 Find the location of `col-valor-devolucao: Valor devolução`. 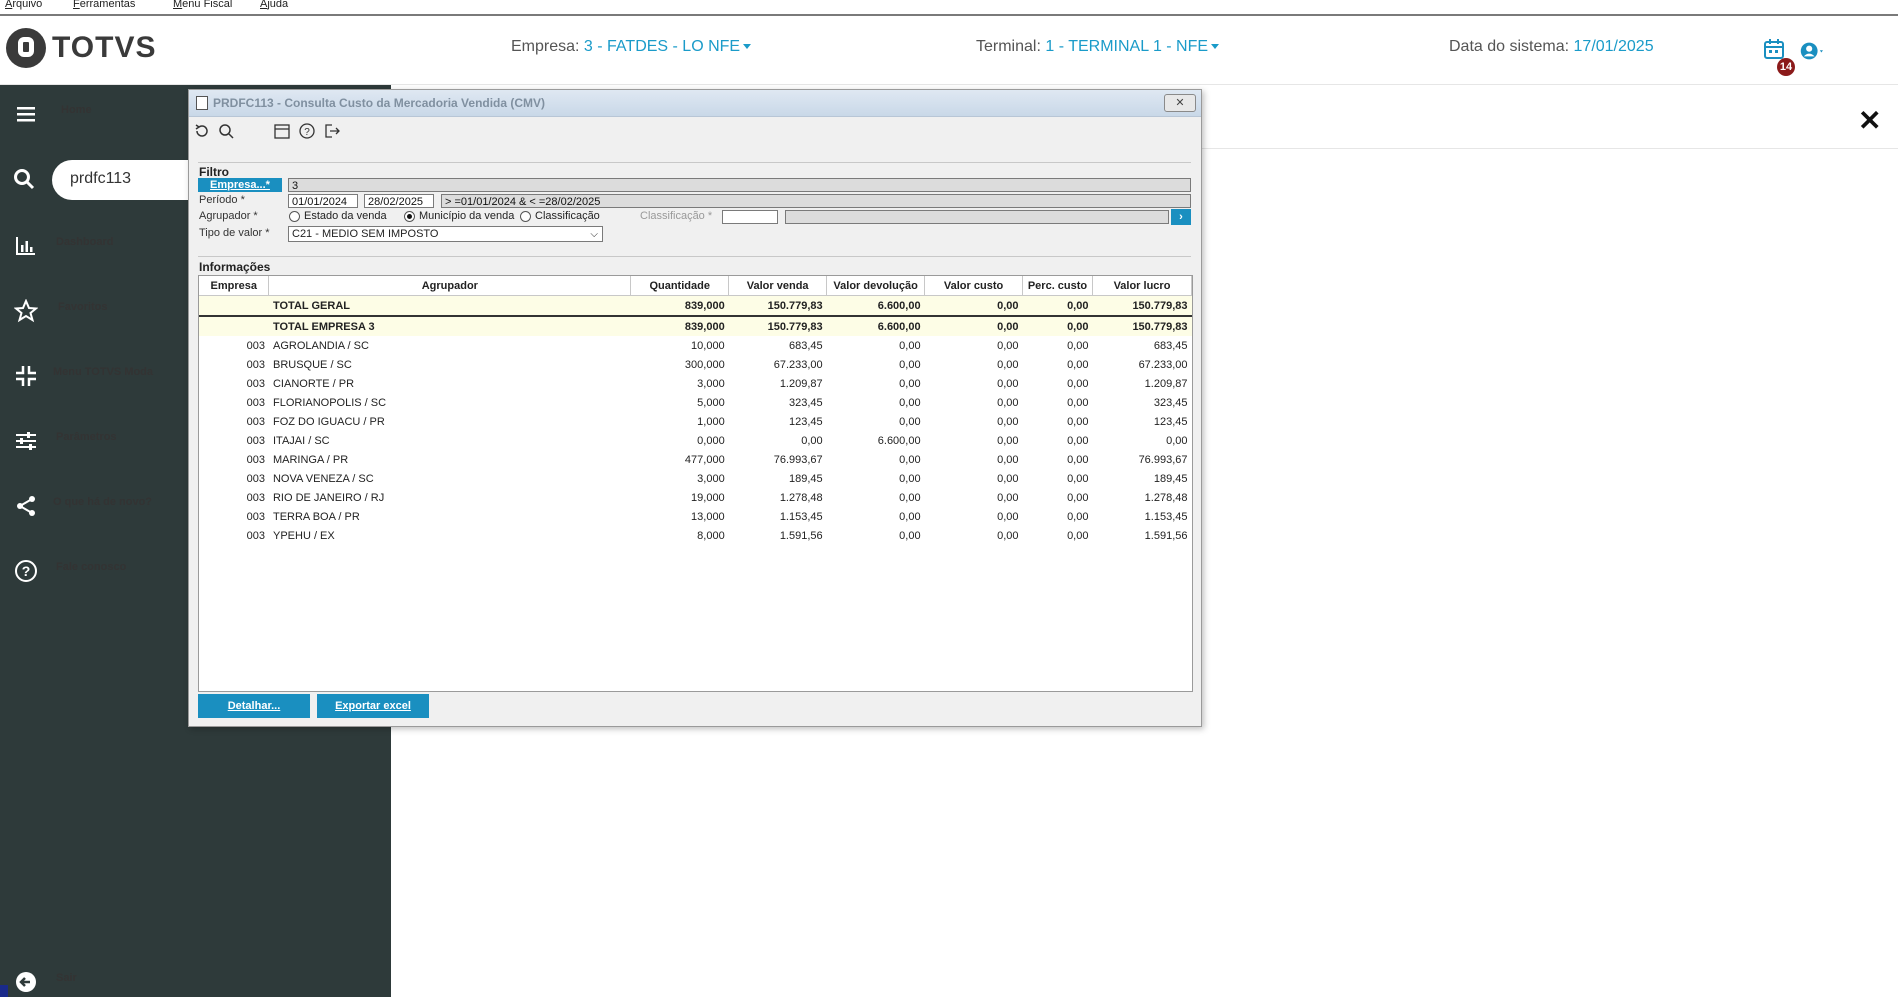

col-valor-devolucao: Valor devolução is located at coordinates (876, 286).